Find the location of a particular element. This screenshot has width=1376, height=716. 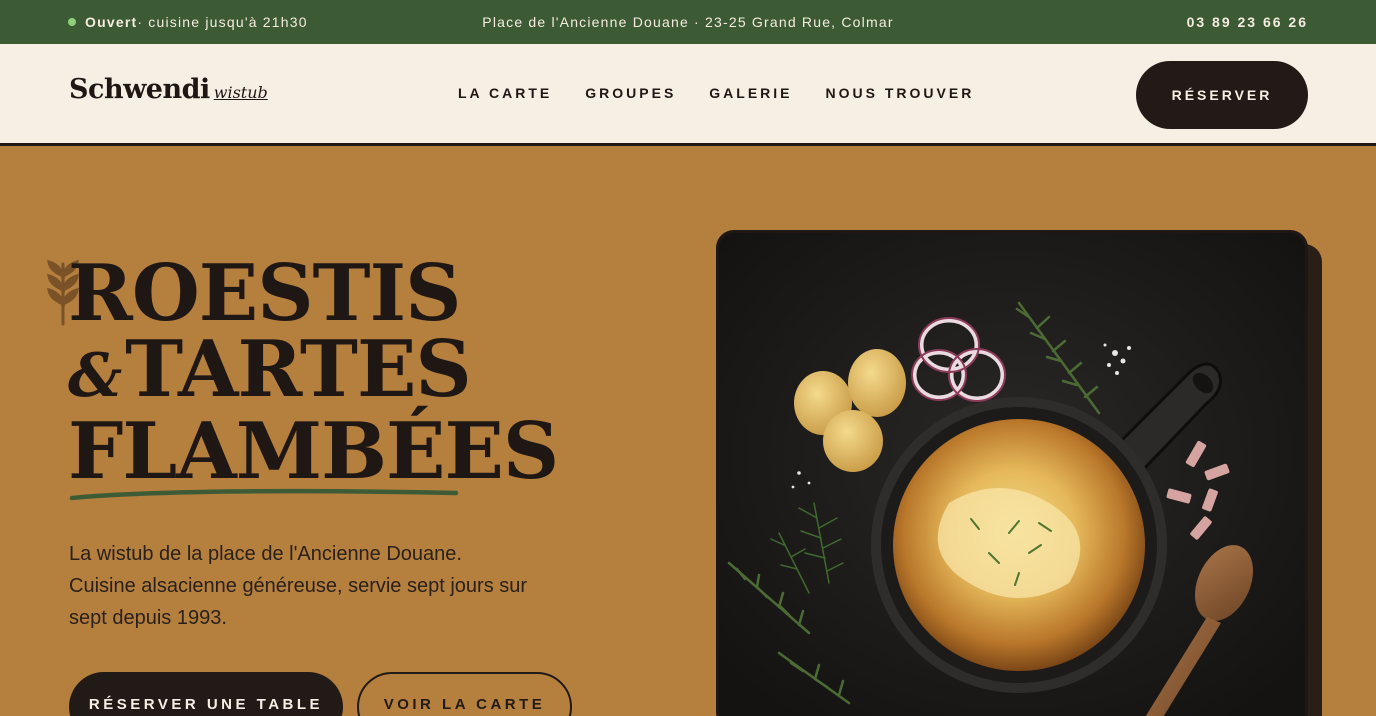

phone-link: 03 89 23 66 26 is located at coordinates (1247, 22).